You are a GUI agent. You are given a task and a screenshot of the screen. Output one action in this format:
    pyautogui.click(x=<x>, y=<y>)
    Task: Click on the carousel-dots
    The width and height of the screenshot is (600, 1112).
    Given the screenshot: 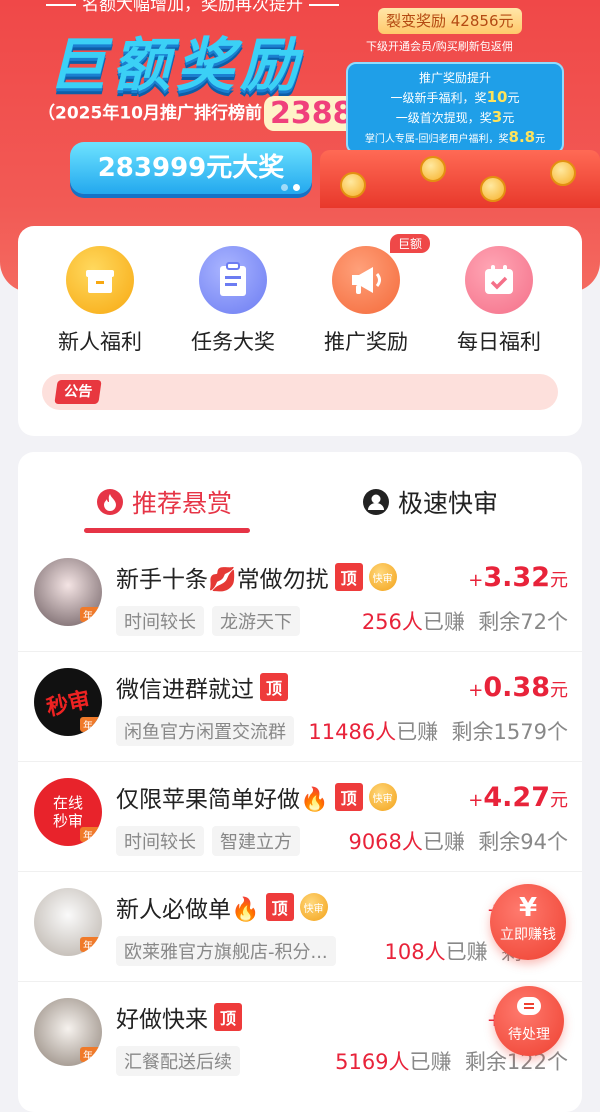 What is the action you would take?
    pyautogui.click(x=290, y=187)
    